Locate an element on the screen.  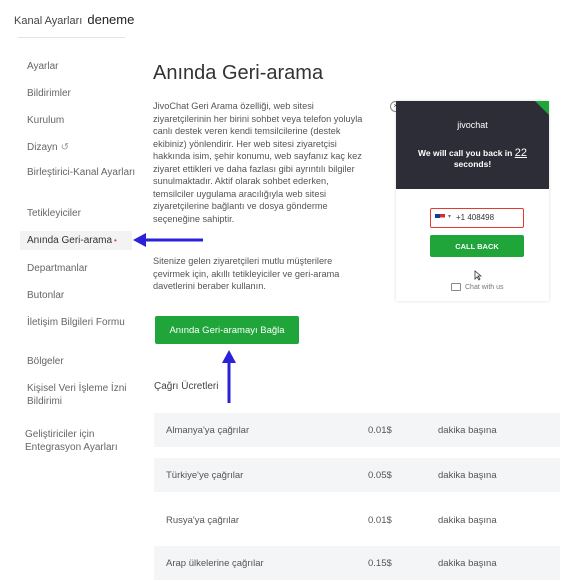
sidebar-item-contact-form: İletişim Bilgileri Formu is located at coordinates (82, 322).